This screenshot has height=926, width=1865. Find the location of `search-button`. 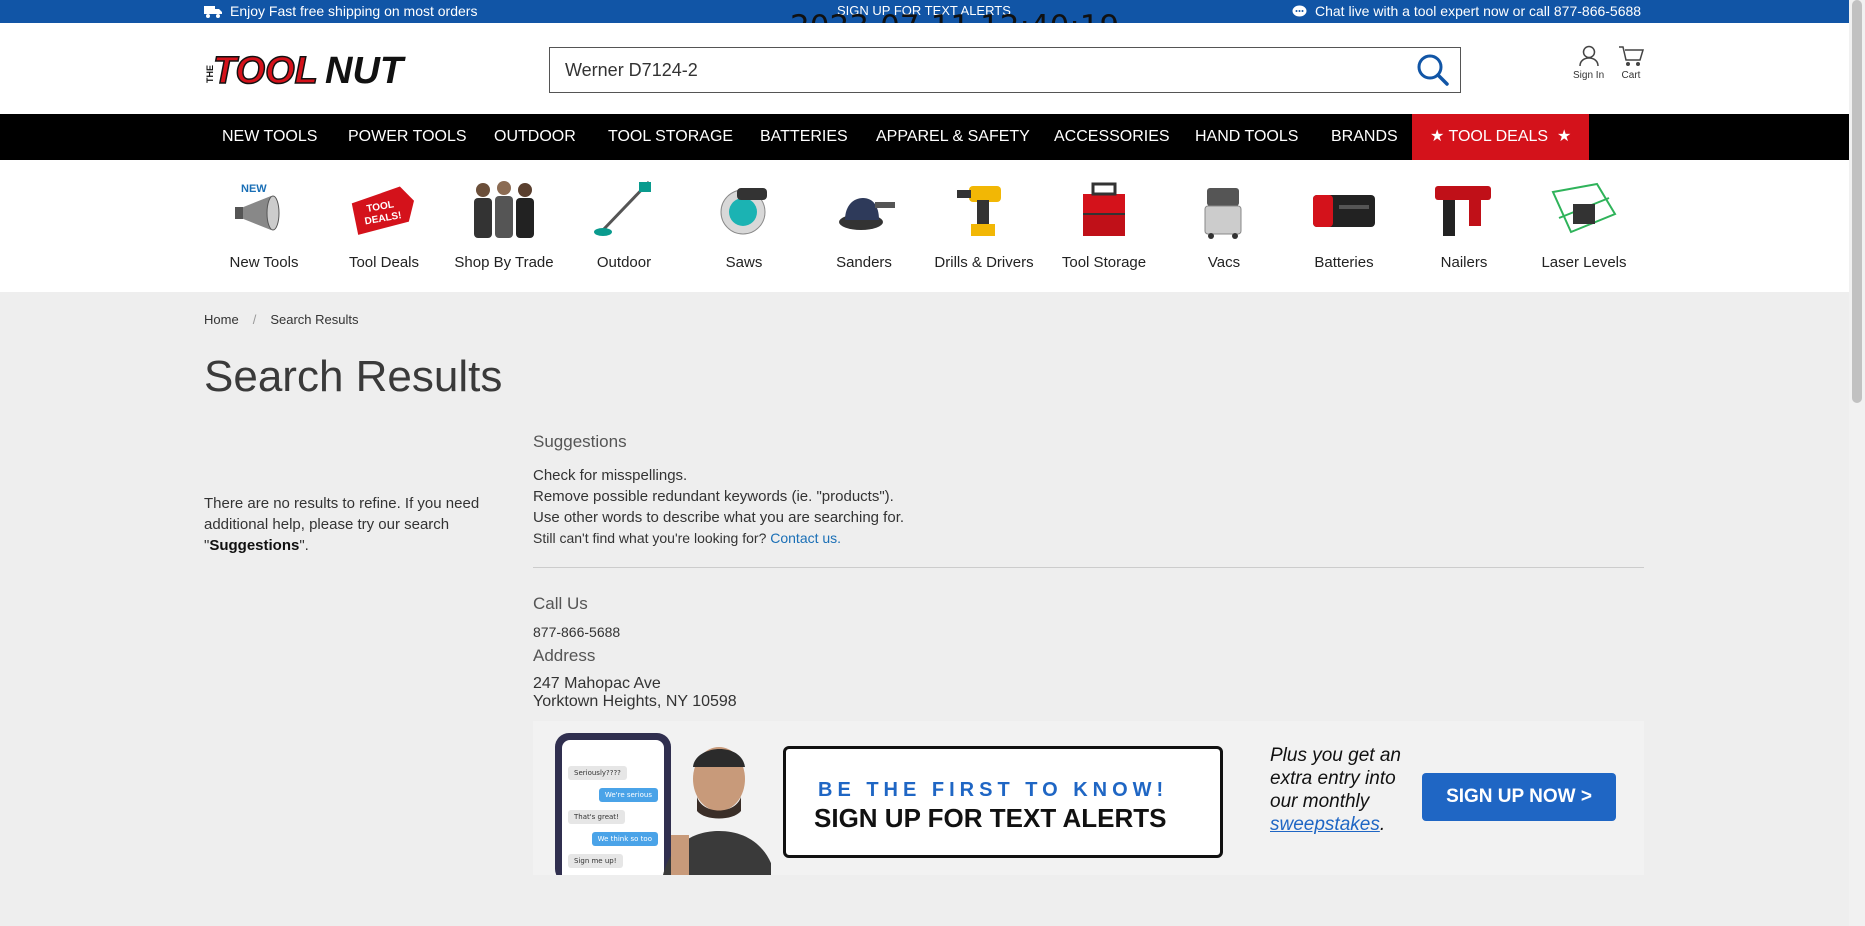

search-button is located at coordinates (1433, 70).